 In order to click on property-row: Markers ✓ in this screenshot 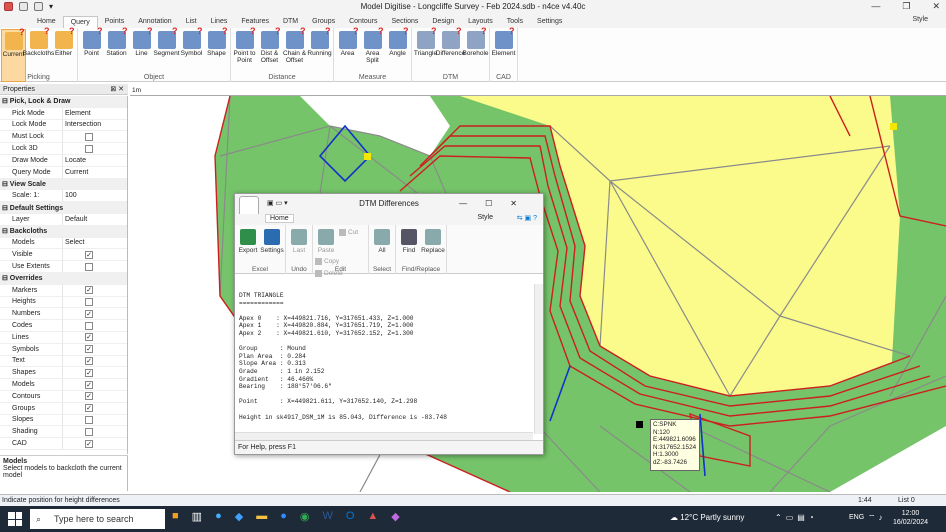, I will do `click(63, 290)`.